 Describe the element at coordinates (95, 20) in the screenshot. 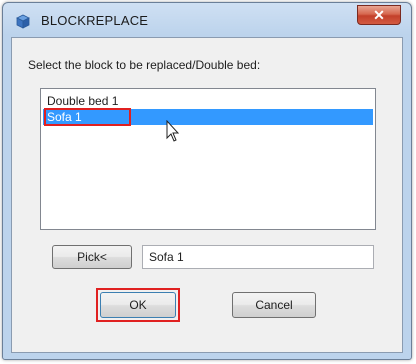

I see `window-title: BLOCKREPLACE` at that location.